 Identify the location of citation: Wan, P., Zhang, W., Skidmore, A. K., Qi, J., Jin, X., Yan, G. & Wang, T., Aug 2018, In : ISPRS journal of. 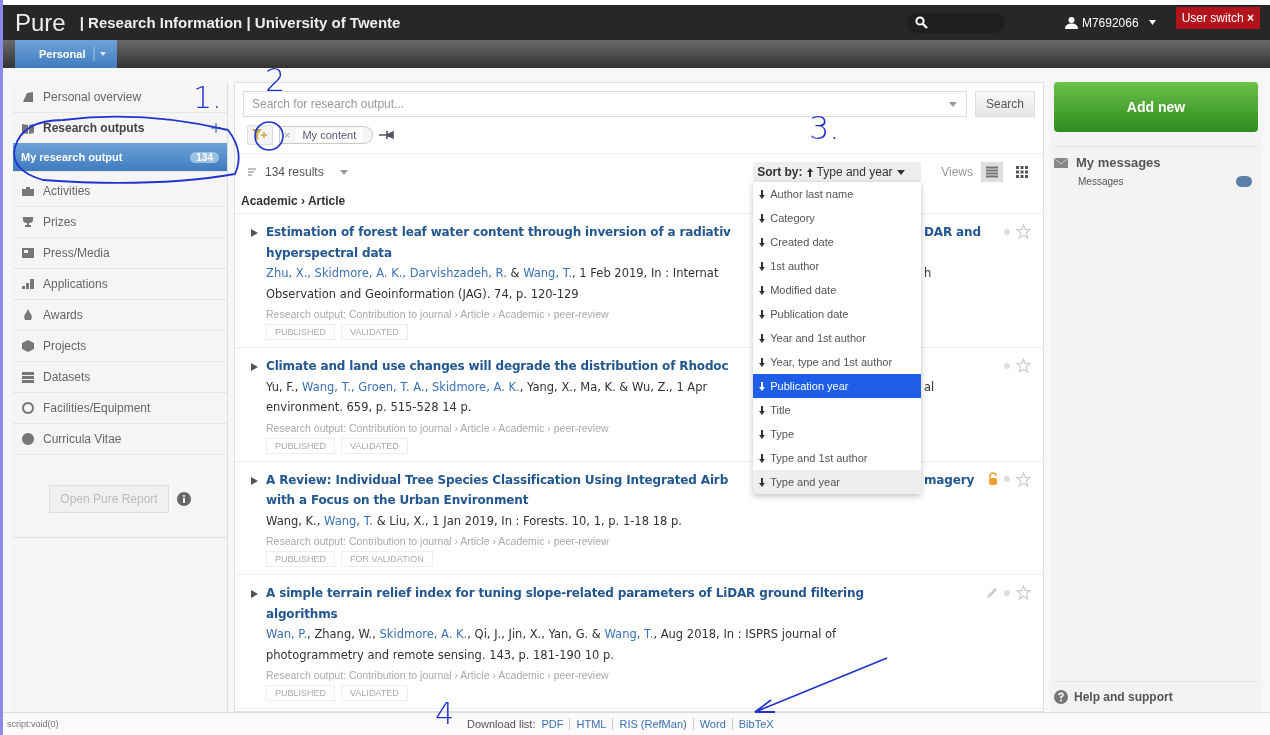
(551, 634).